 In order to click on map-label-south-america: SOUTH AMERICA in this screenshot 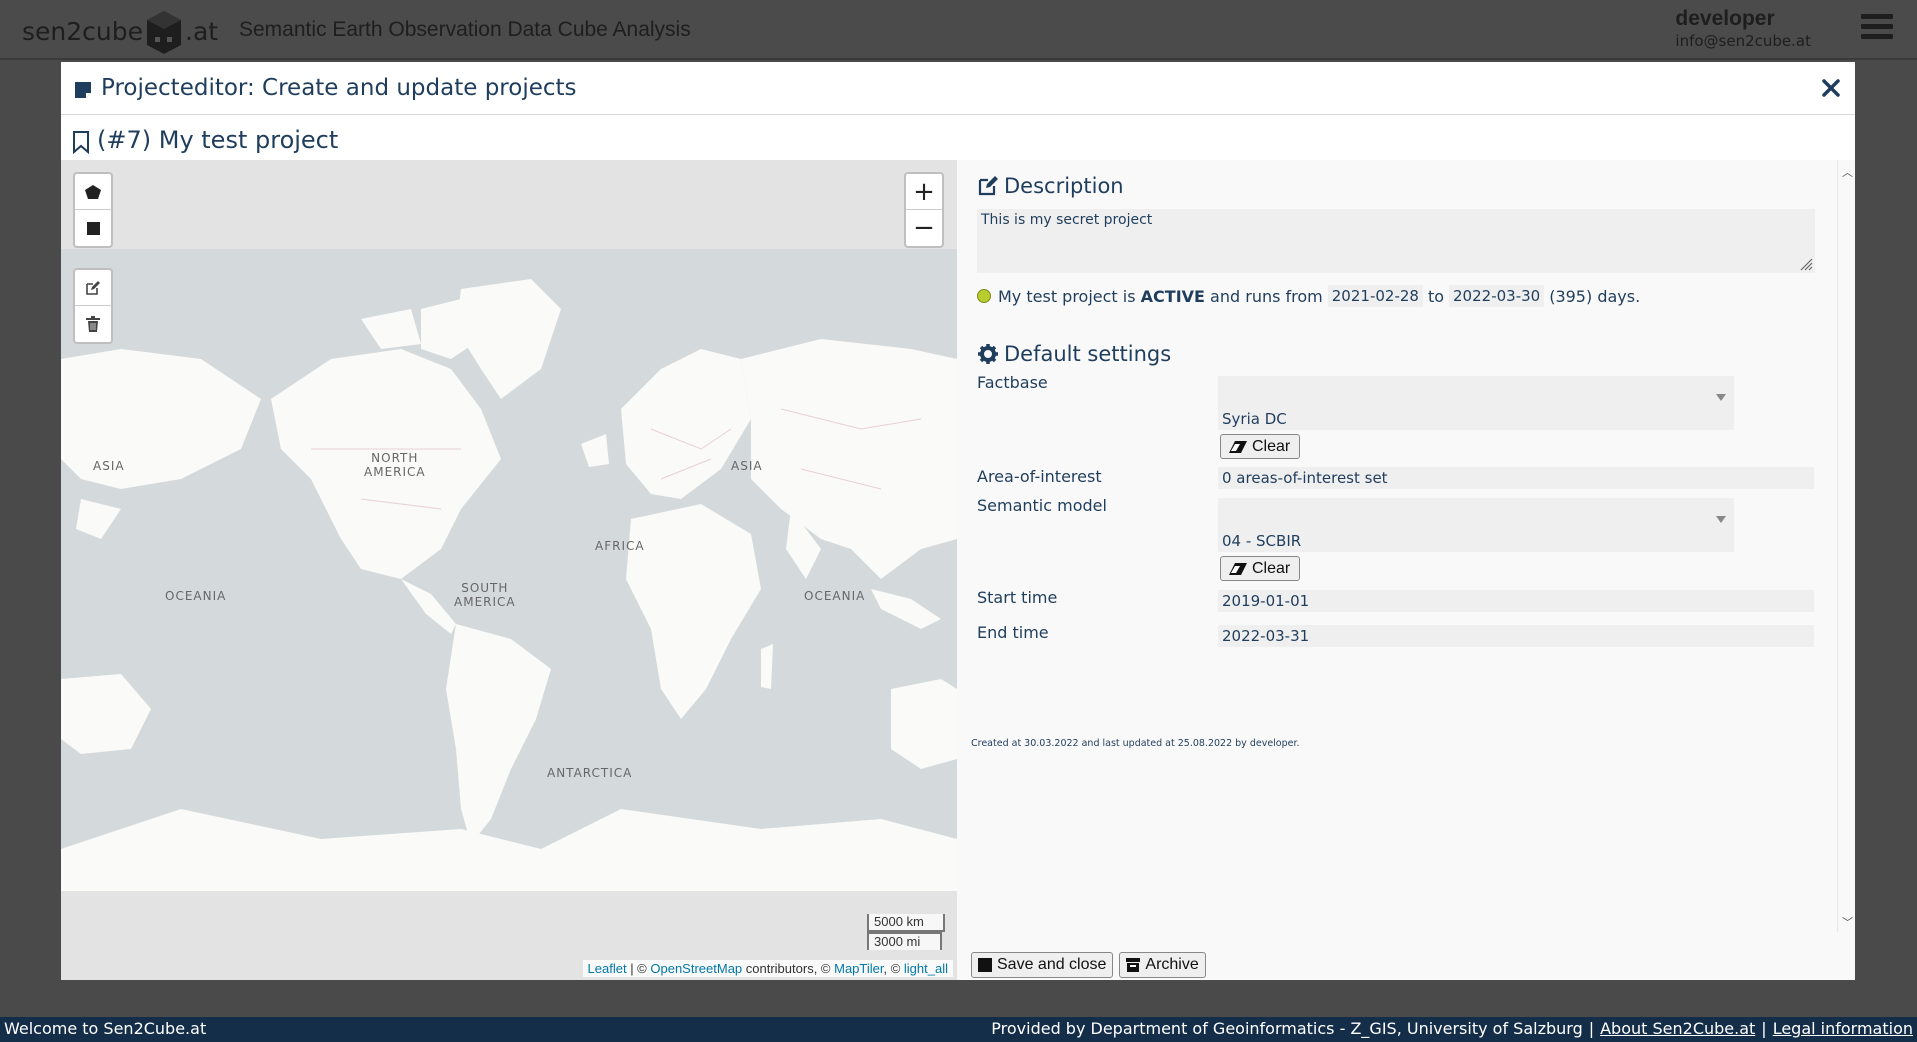, I will do `click(485, 595)`.